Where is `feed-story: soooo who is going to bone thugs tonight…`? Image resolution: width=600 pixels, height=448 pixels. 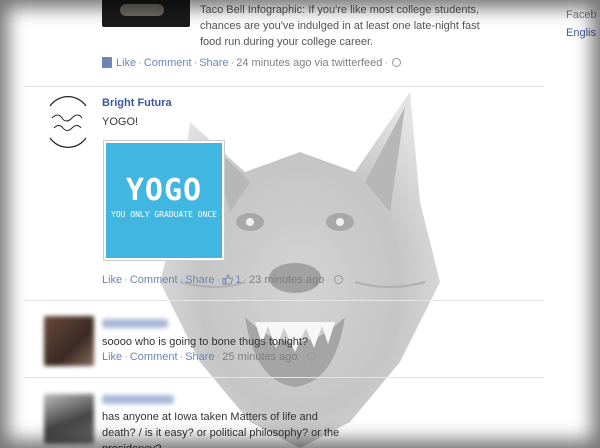 feed-story: soooo who is going to bone thugs tonight… is located at coordinates (284, 344).